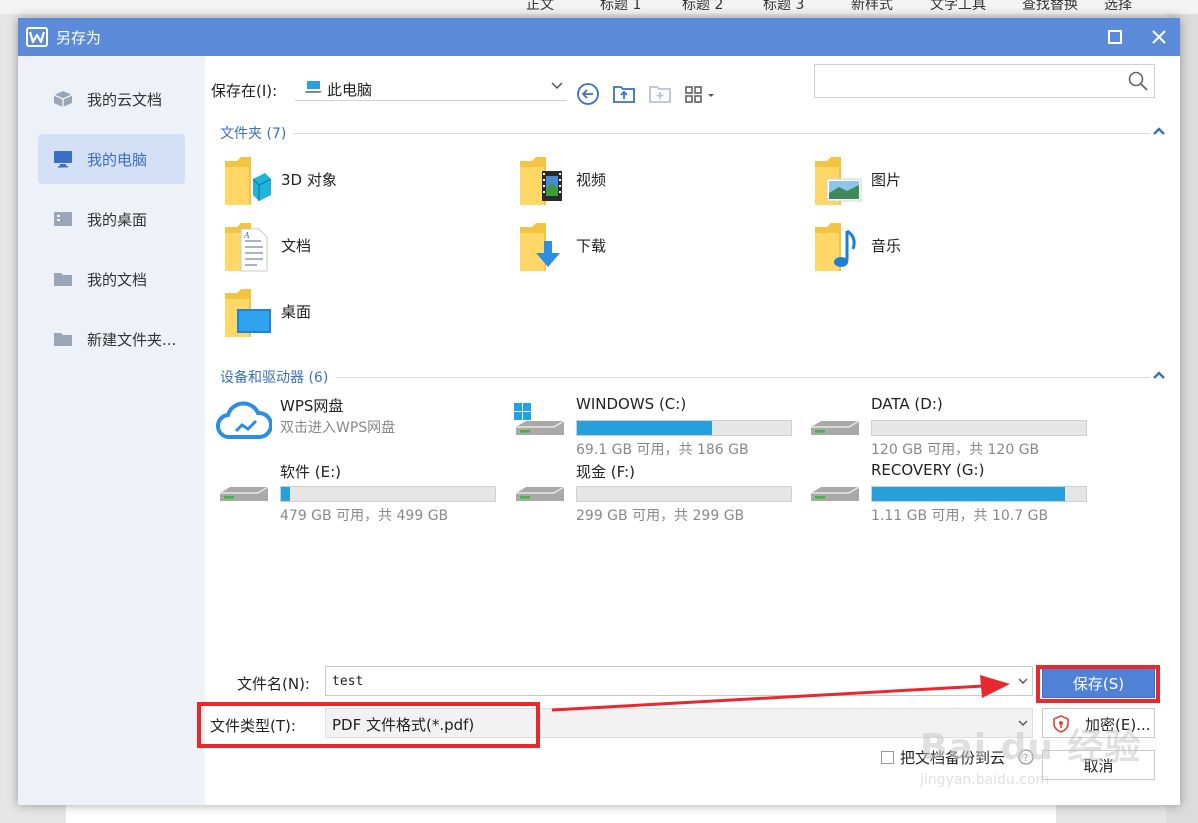 This screenshot has height=823, width=1198. Describe the element at coordinates (63, 99) in the screenshot. I see `cloud-cube-icon` at that location.